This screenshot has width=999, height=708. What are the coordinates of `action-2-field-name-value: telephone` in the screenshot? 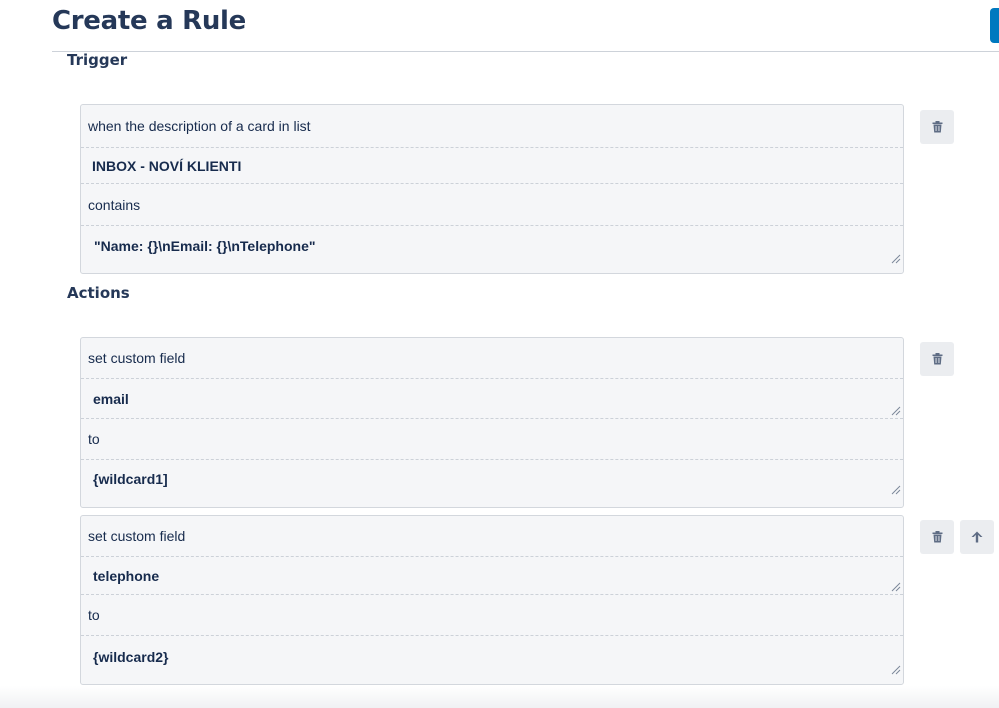 It's located at (126, 575).